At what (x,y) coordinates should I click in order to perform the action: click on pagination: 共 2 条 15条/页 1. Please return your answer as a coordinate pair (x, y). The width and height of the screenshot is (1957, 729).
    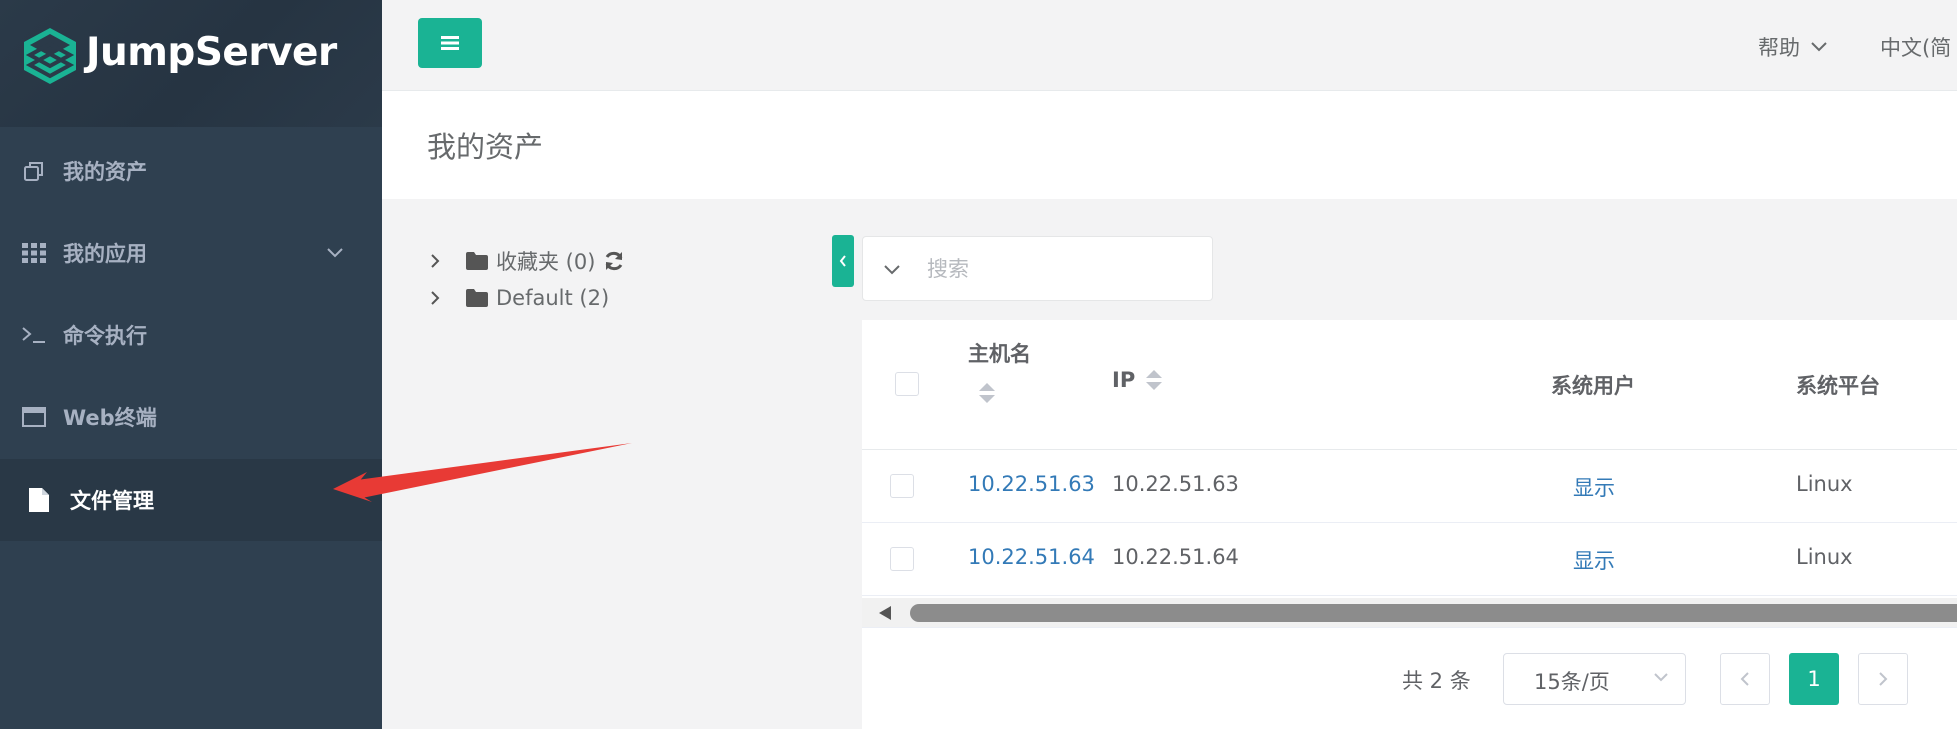
    Looking at the image, I should click on (1409, 679).